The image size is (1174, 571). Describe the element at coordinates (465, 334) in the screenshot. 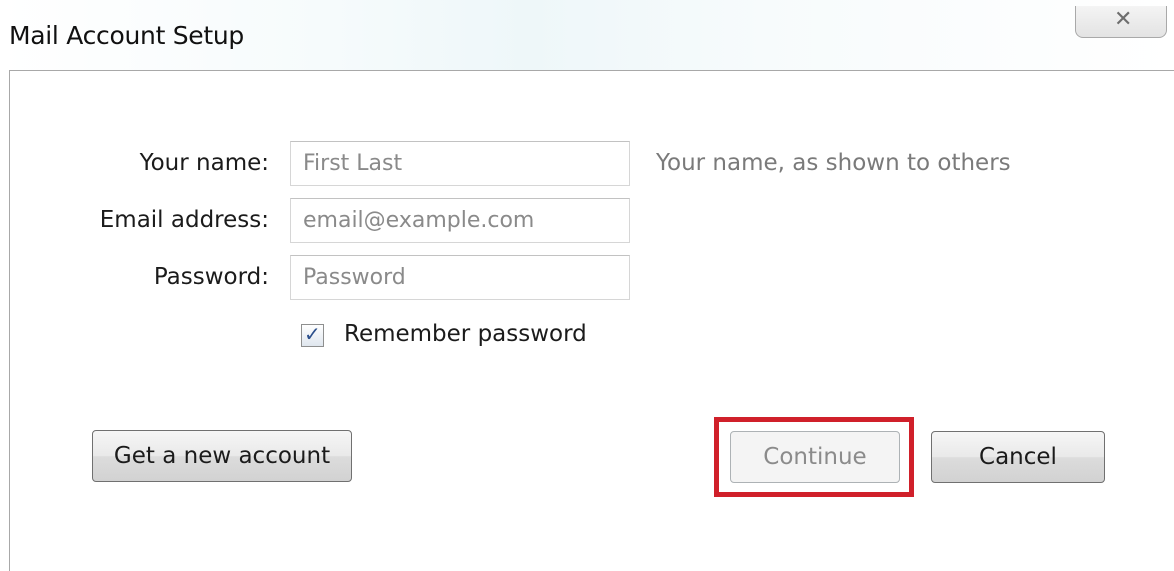

I see `remember-password-label: Remember password` at that location.